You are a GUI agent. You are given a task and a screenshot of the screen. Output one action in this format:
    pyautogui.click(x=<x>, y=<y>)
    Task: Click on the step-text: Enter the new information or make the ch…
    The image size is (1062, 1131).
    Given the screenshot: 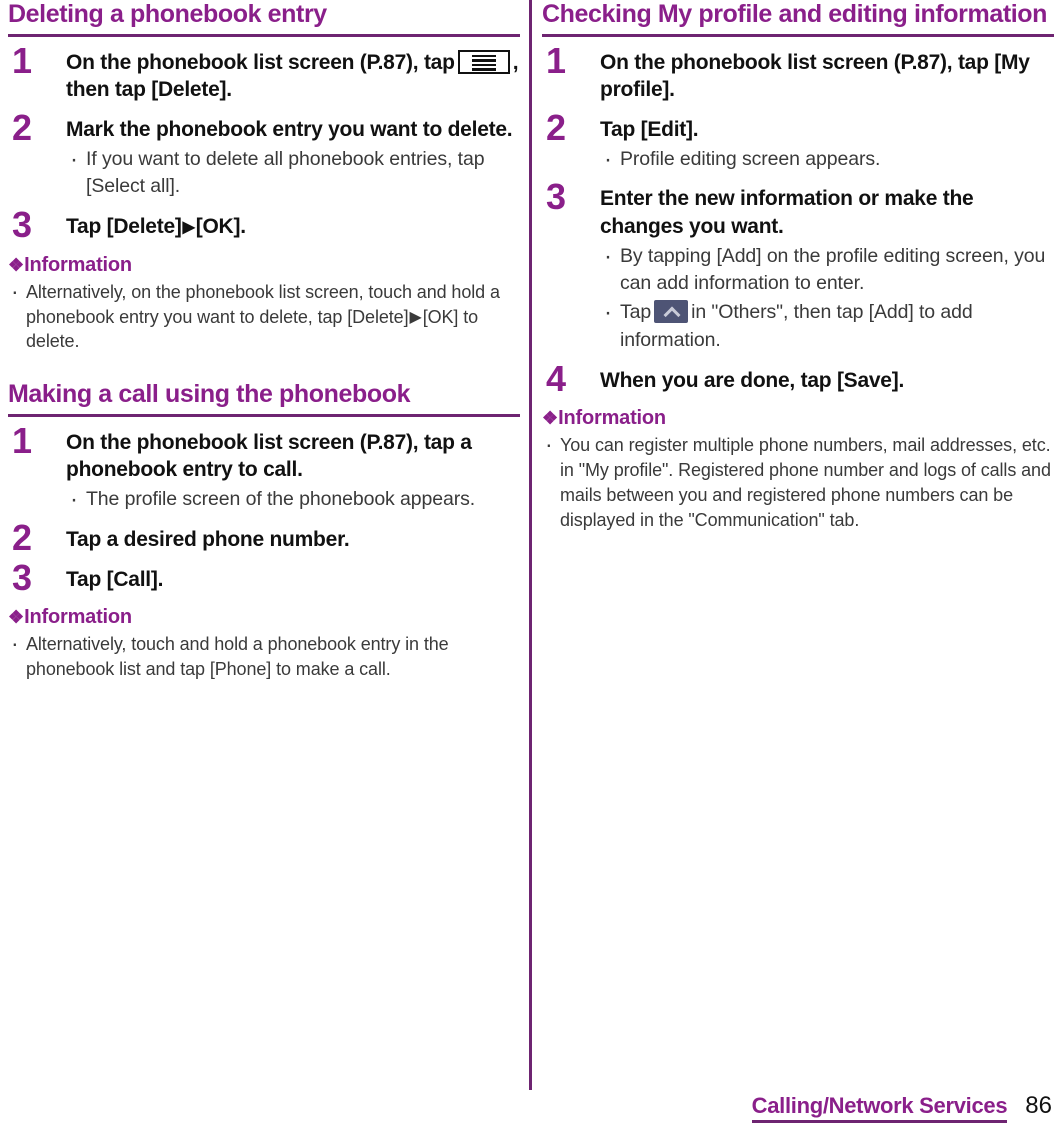 What is the action you would take?
    pyautogui.click(x=787, y=213)
    